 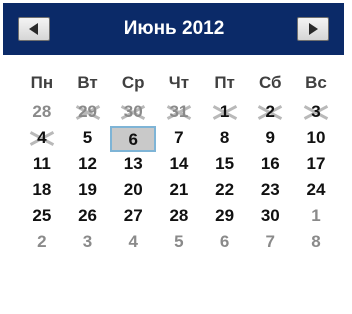 I want to click on month-title: Июнь 2012, so click(x=174, y=29).